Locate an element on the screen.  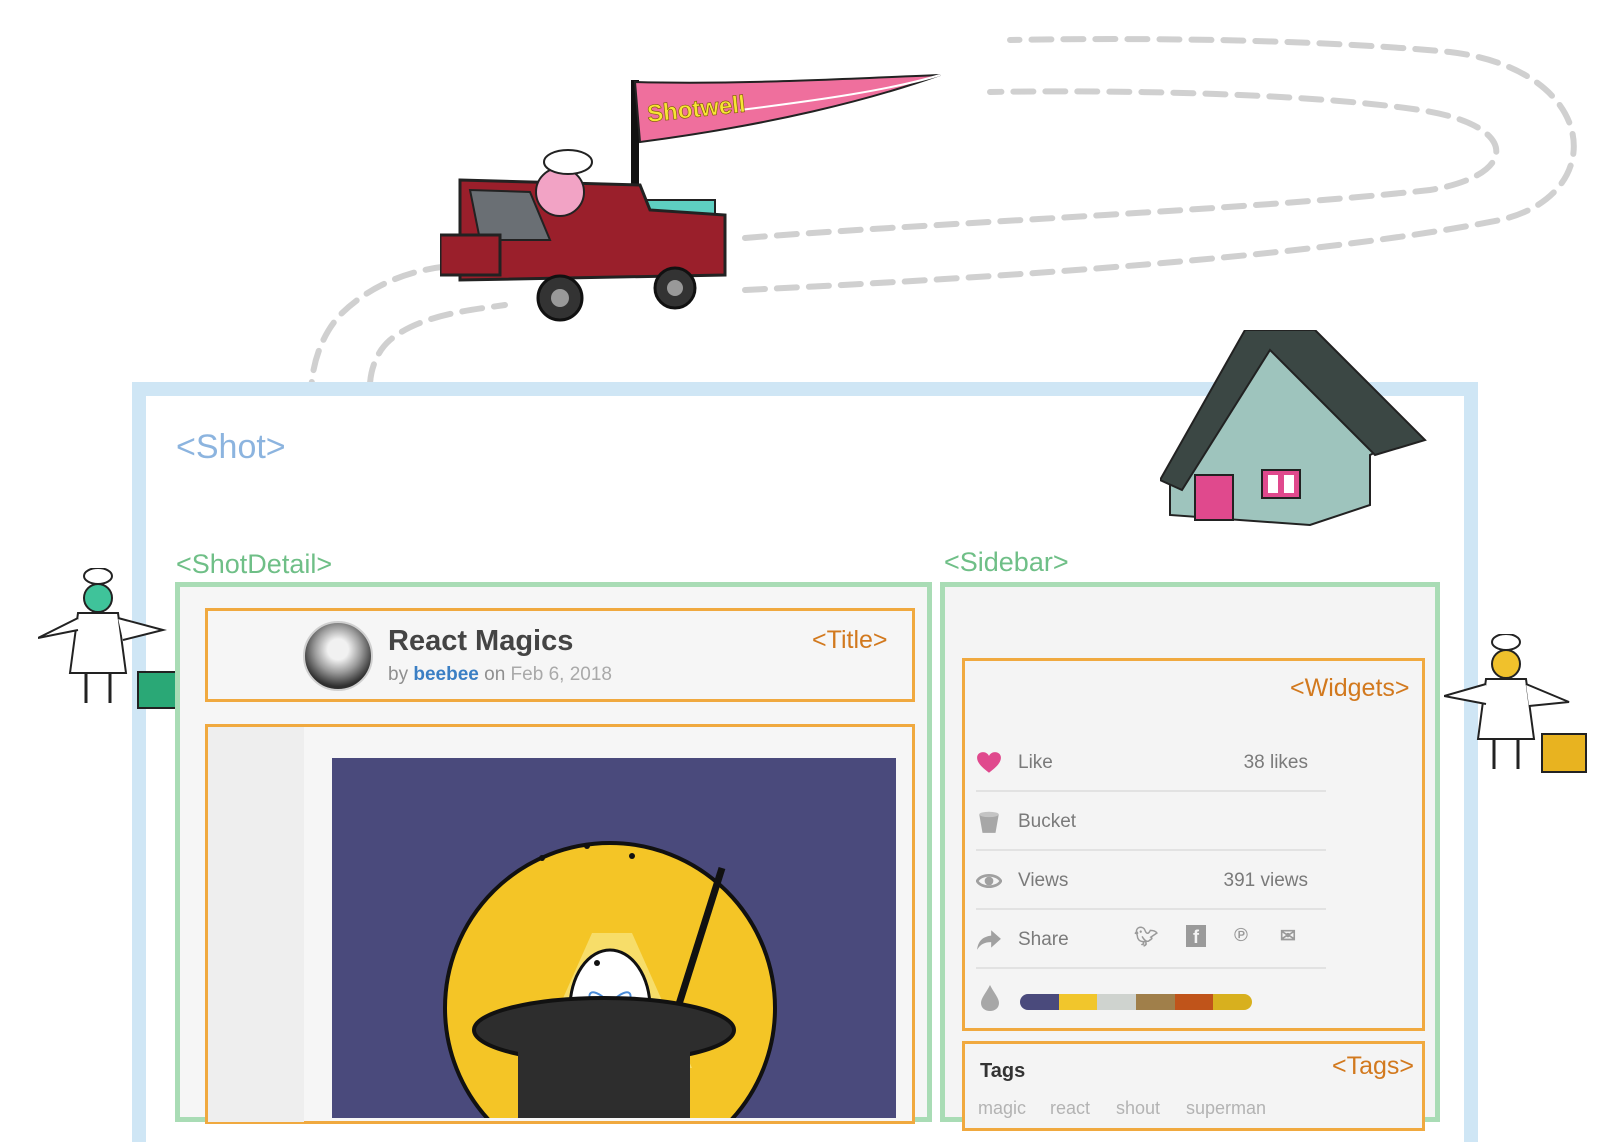
twitter-icon: 🐦︎ is located at coordinates (1146, 937).